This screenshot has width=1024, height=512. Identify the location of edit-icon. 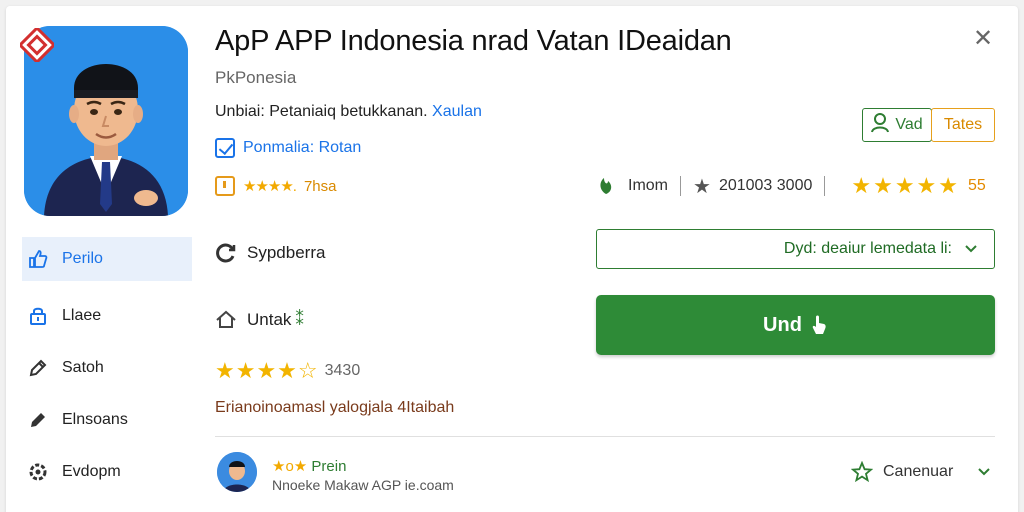
(38, 420).